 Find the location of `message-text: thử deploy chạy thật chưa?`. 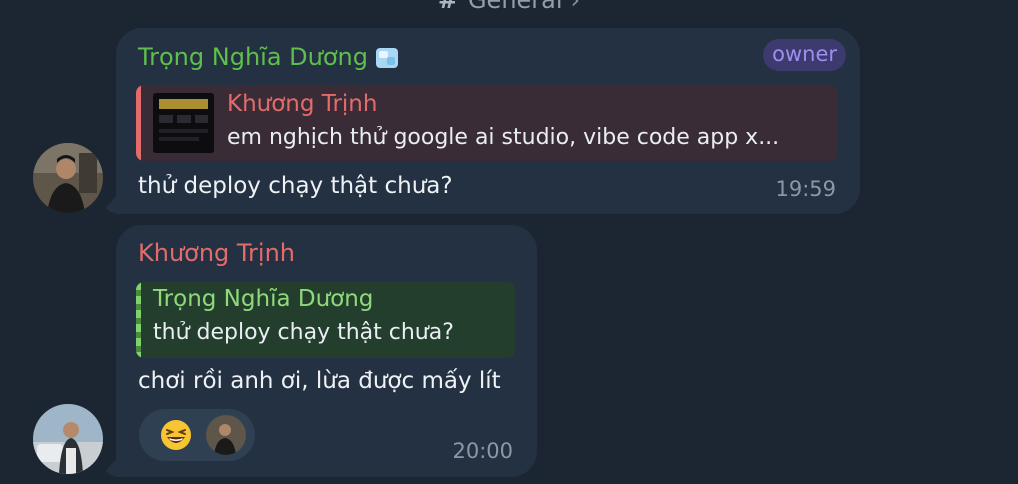

message-text: thử deploy chạy thật chưa? is located at coordinates (295, 186).